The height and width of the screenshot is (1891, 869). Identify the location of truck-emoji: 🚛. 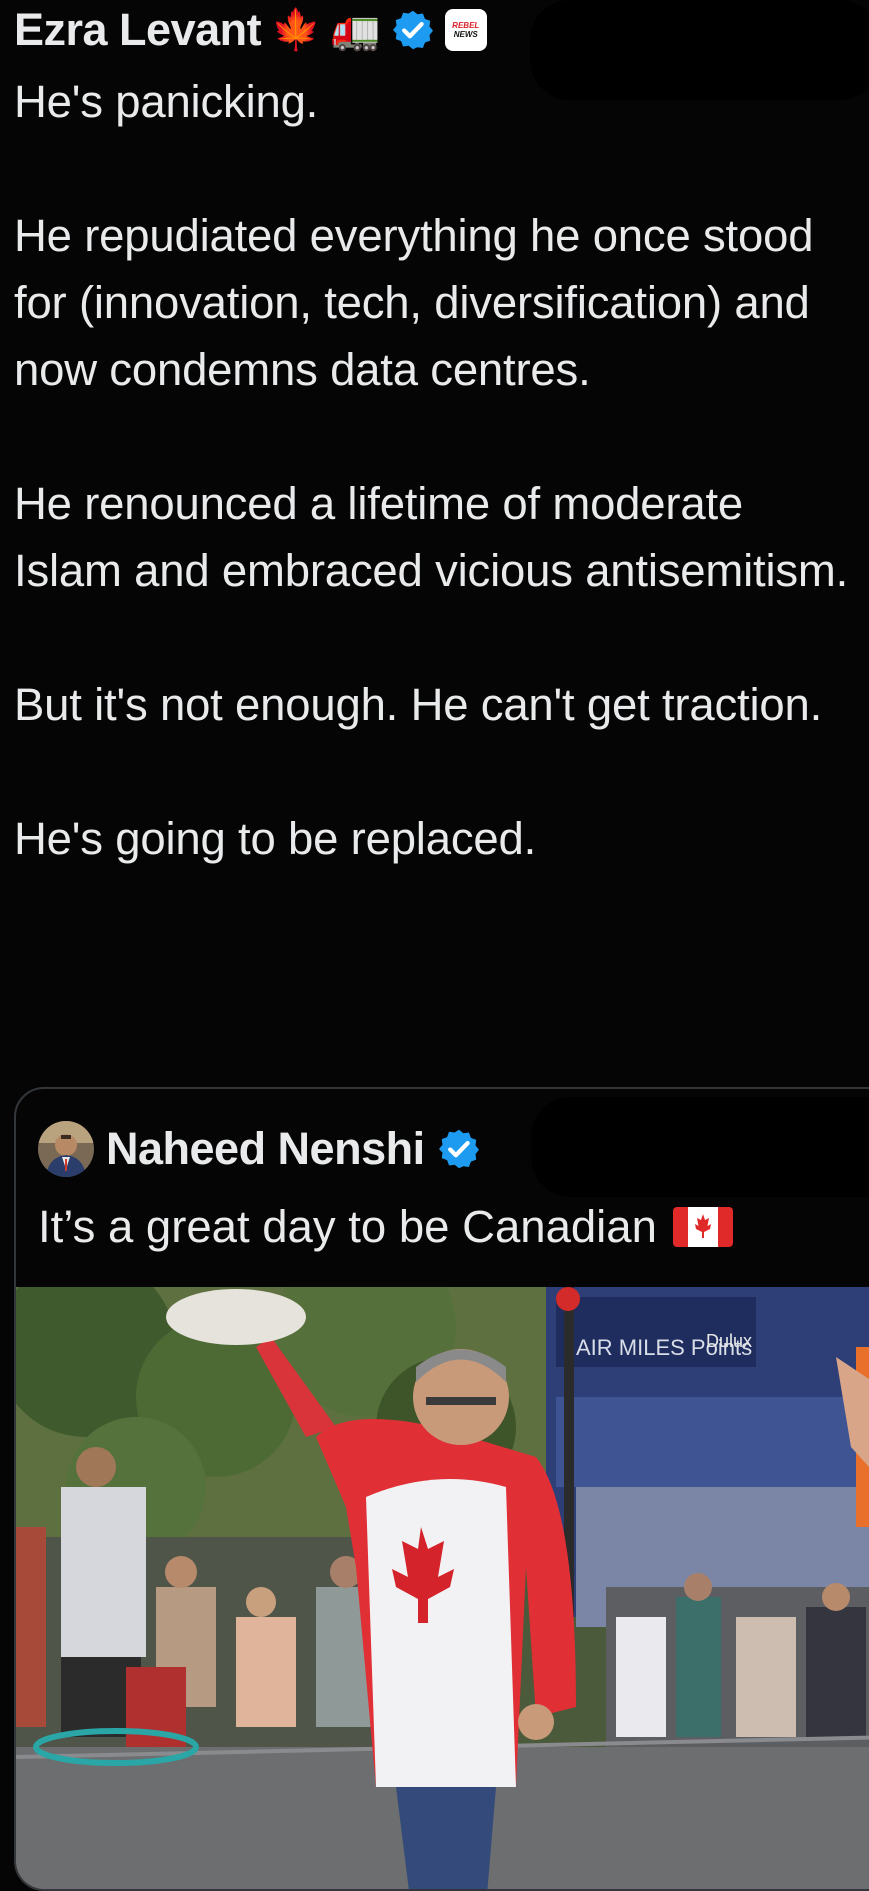
(355, 30).